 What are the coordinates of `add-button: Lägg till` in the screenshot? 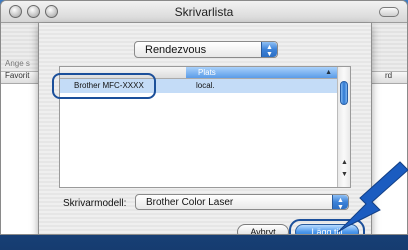 It's located at (327, 229).